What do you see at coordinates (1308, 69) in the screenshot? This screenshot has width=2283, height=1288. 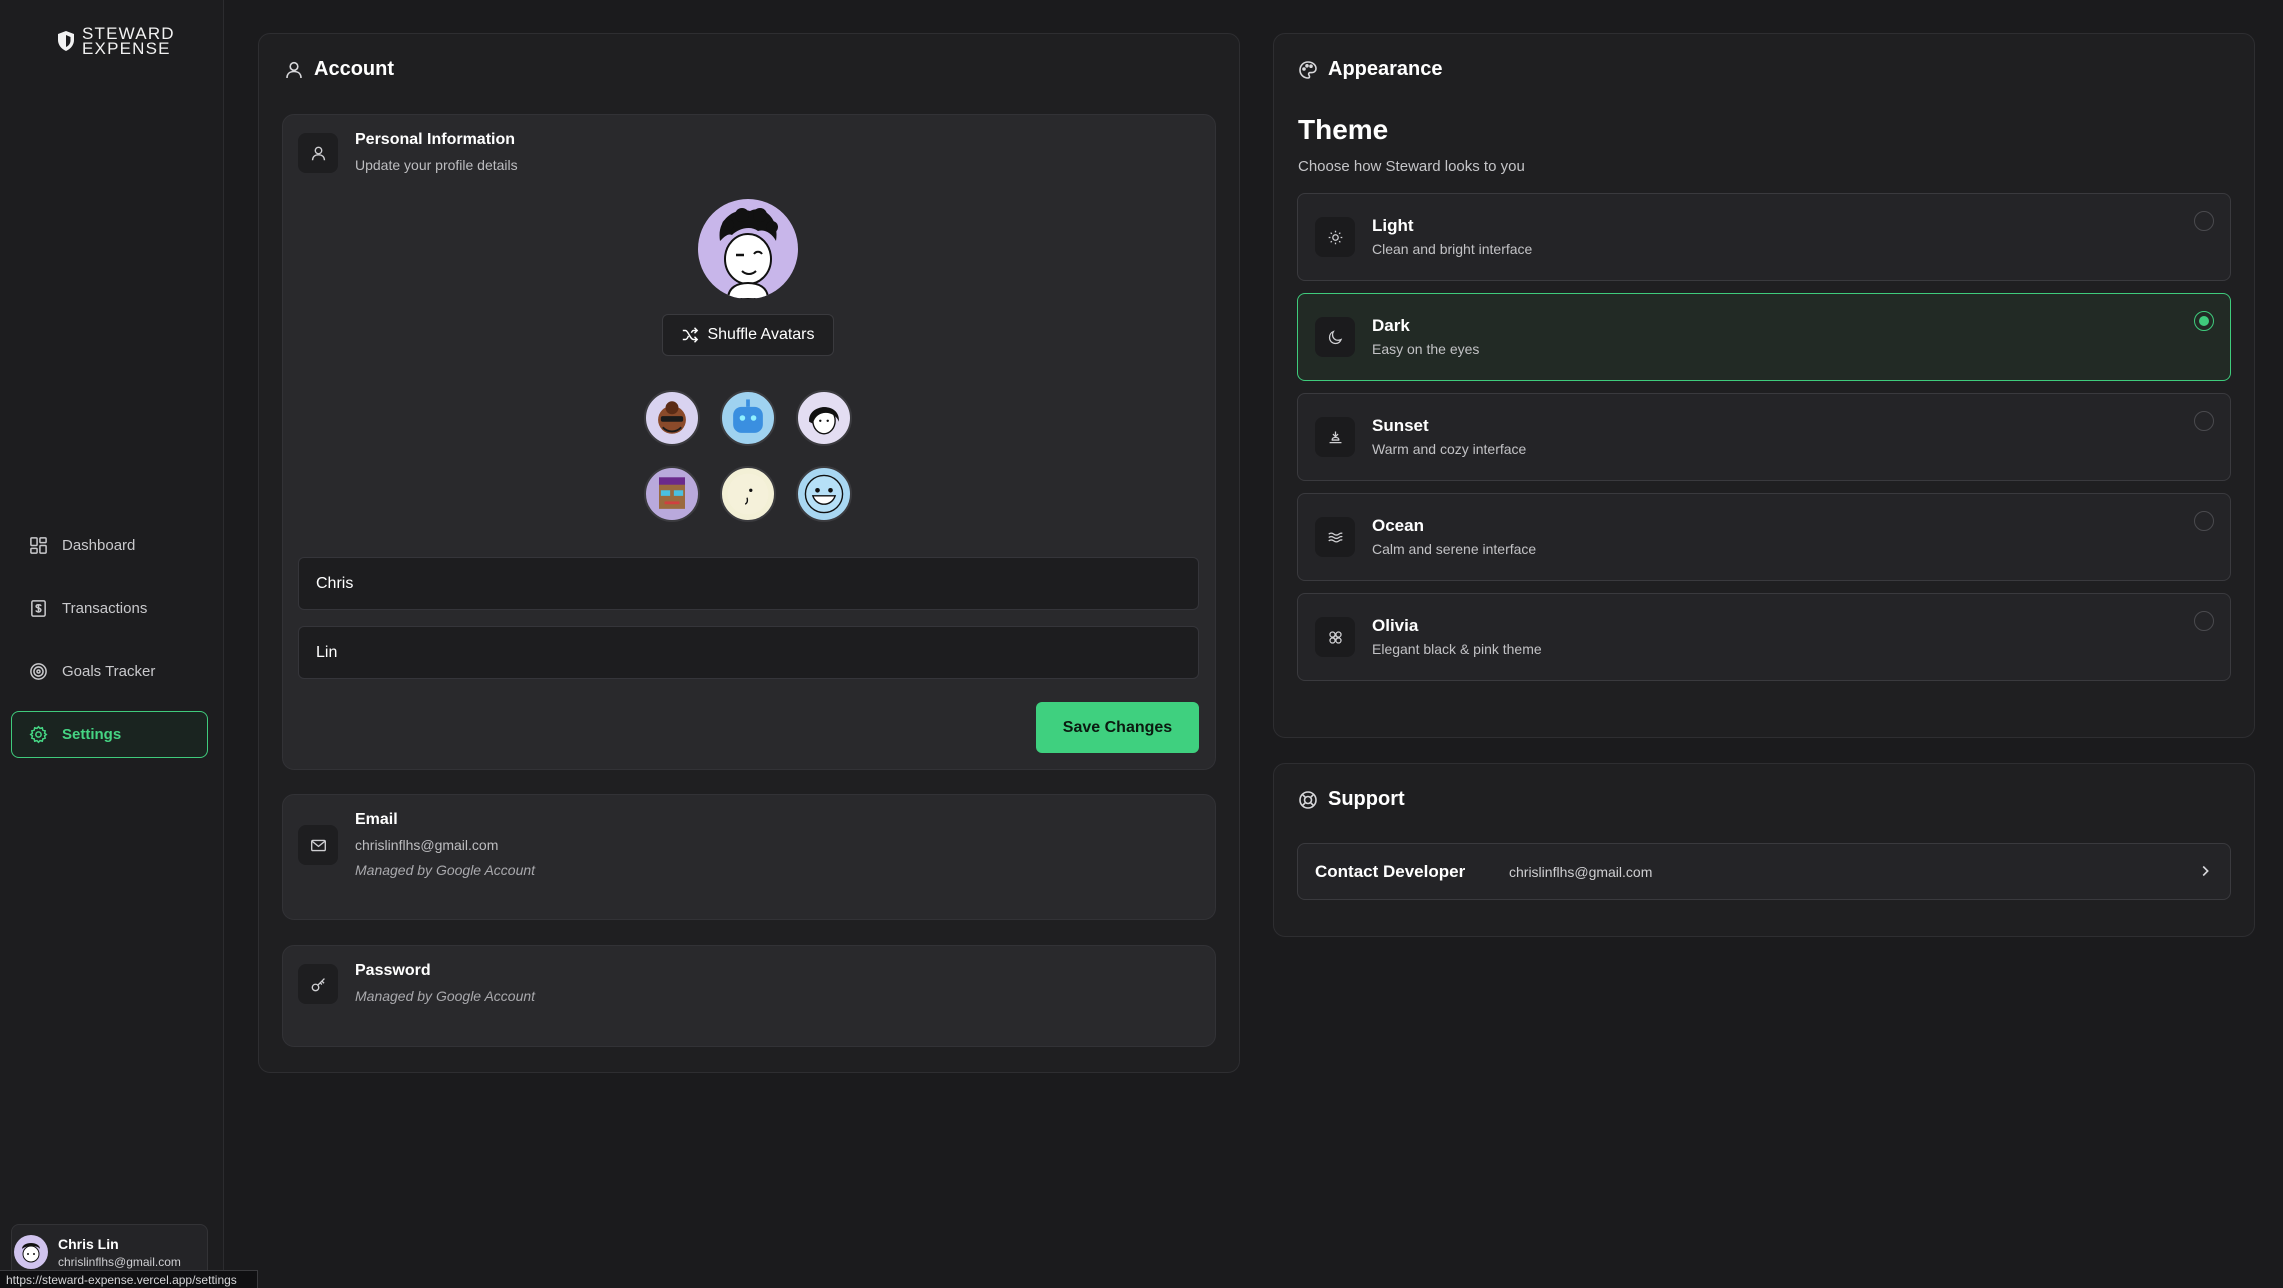 I see `palette-icon` at bounding box center [1308, 69].